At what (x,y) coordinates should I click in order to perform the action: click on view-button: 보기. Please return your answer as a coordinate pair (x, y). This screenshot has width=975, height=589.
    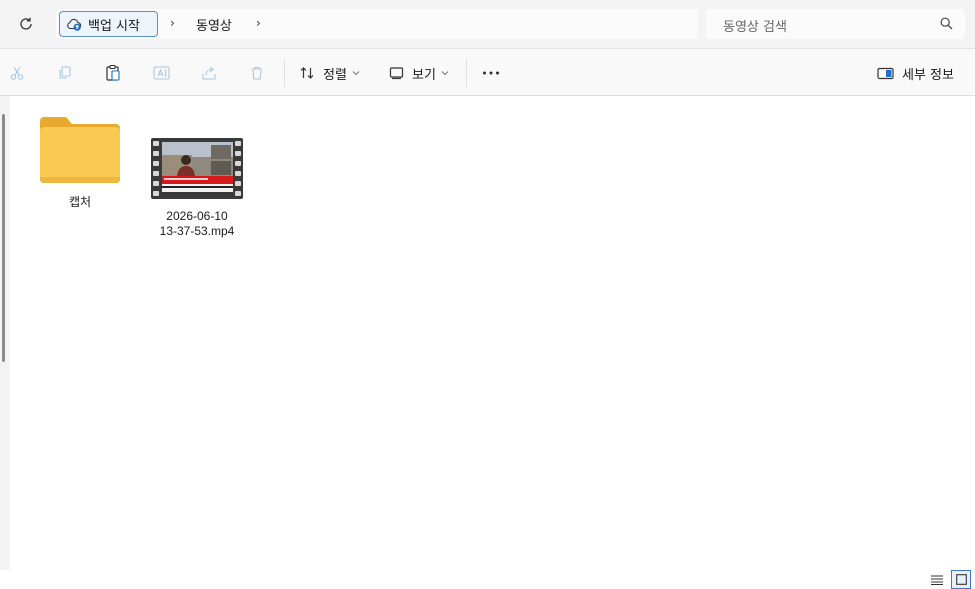
    Looking at the image, I should click on (419, 73).